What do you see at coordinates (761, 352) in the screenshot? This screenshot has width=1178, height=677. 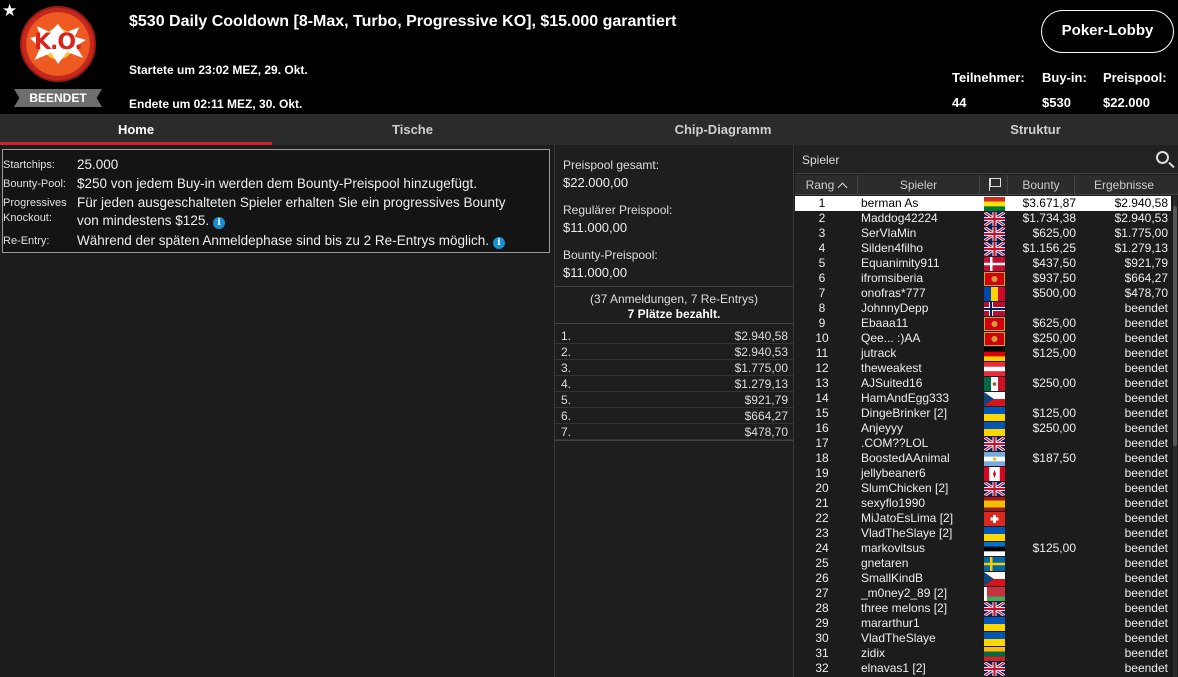 I see `payout-amount: $2.940,53` at bounding box center [761, 352].